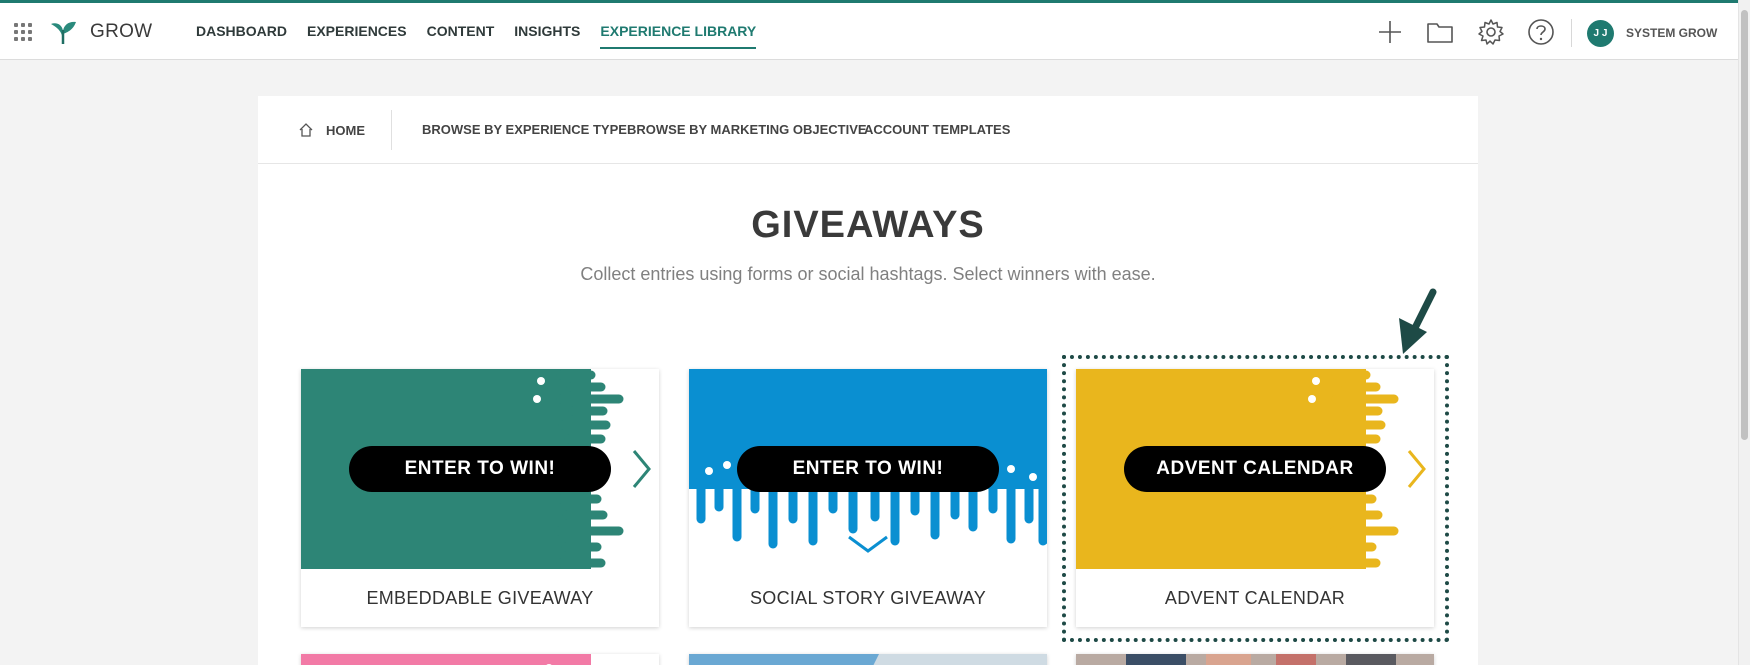  I want to click on nav-item-experience-library: EXPERIENCE LIBRARY, so click(678, 31).